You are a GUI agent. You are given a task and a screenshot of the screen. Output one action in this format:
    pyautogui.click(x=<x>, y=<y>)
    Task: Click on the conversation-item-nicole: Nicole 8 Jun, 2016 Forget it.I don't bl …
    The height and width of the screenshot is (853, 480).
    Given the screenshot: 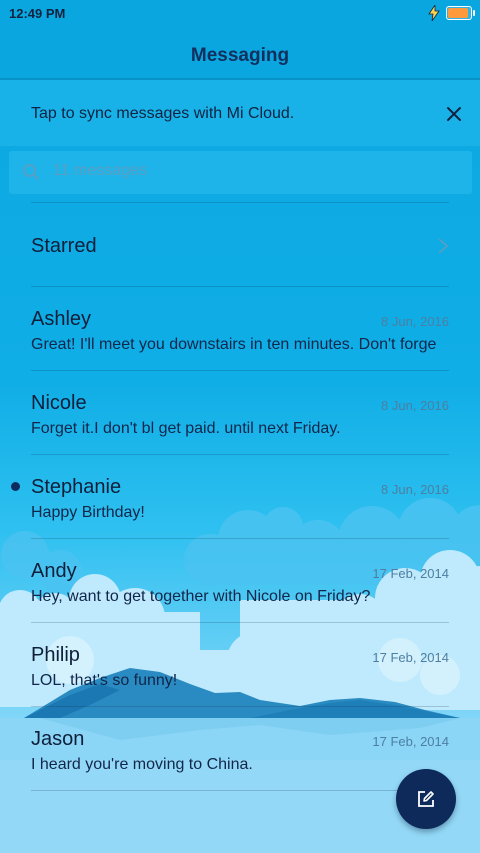 What is the action you would take?
    pyautogui.click(x=240, y=413)
    